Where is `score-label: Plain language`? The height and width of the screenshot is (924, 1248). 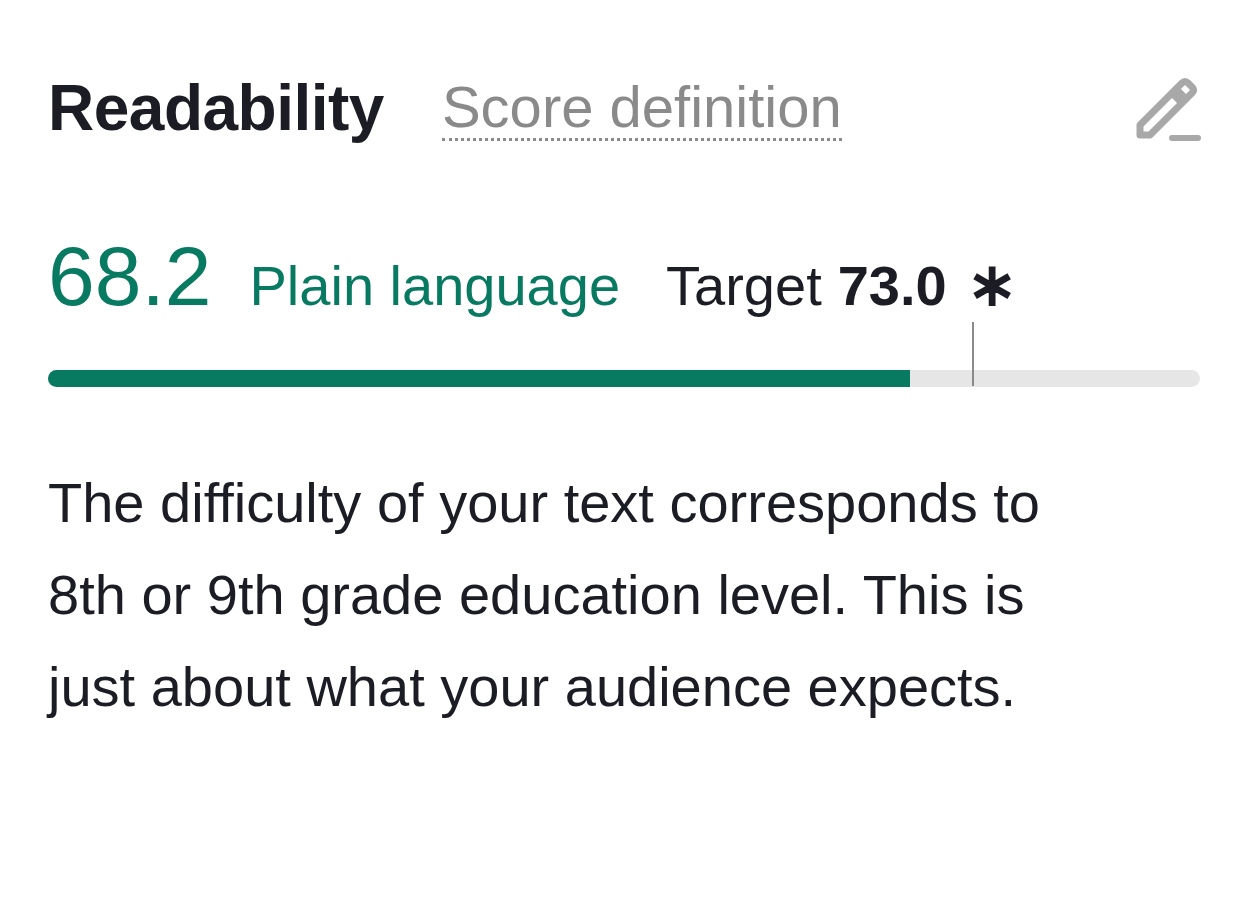
score-label: Plain language is located at coordinates (435, 285).